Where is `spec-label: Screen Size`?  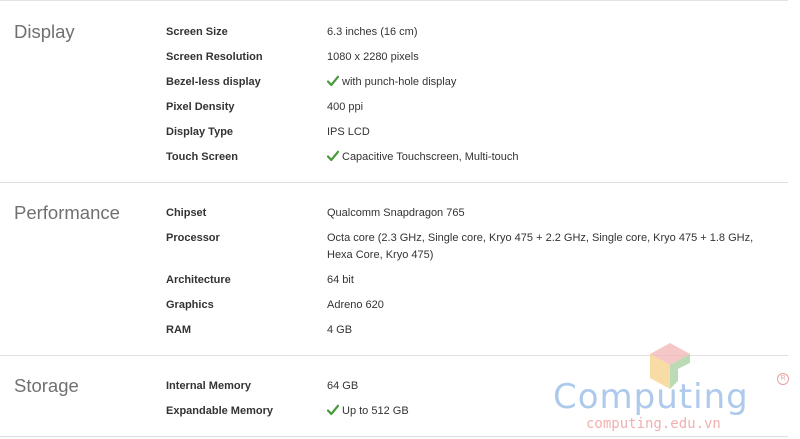
spec-label: Screen Size is located at coordinates (197, 32).